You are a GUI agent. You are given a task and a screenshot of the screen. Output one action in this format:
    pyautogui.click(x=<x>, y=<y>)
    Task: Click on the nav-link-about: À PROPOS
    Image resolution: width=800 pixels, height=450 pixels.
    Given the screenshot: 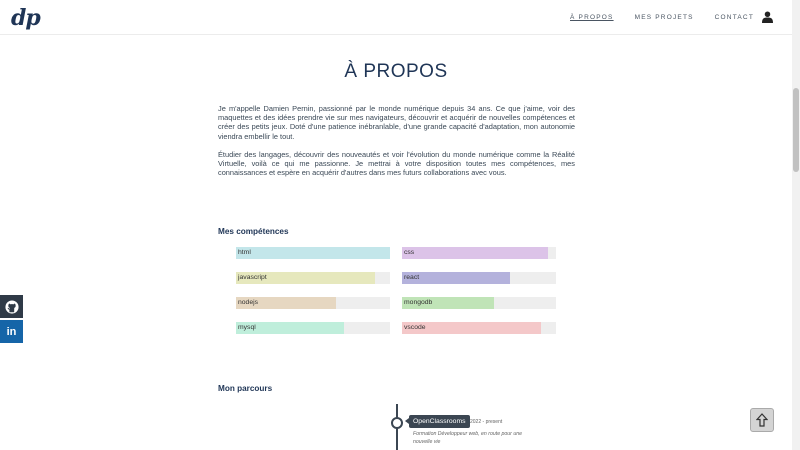 What is the action you would take?
    pyautogui.click(x=592, y=17)
    